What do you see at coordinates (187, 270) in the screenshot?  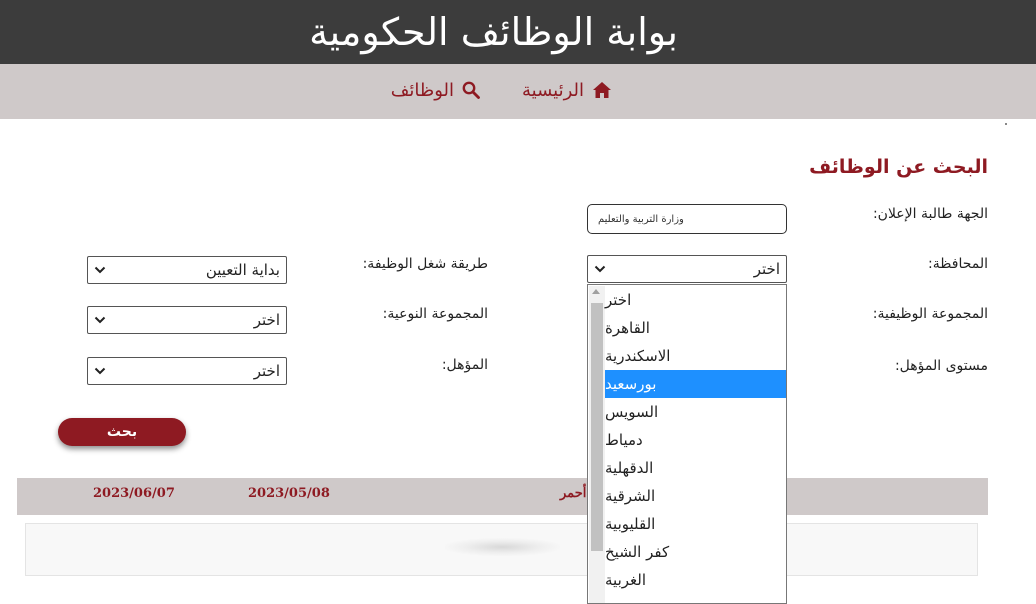 I see `job-fill-method-select: بداية التعيين` at bounding box center [187, 270].